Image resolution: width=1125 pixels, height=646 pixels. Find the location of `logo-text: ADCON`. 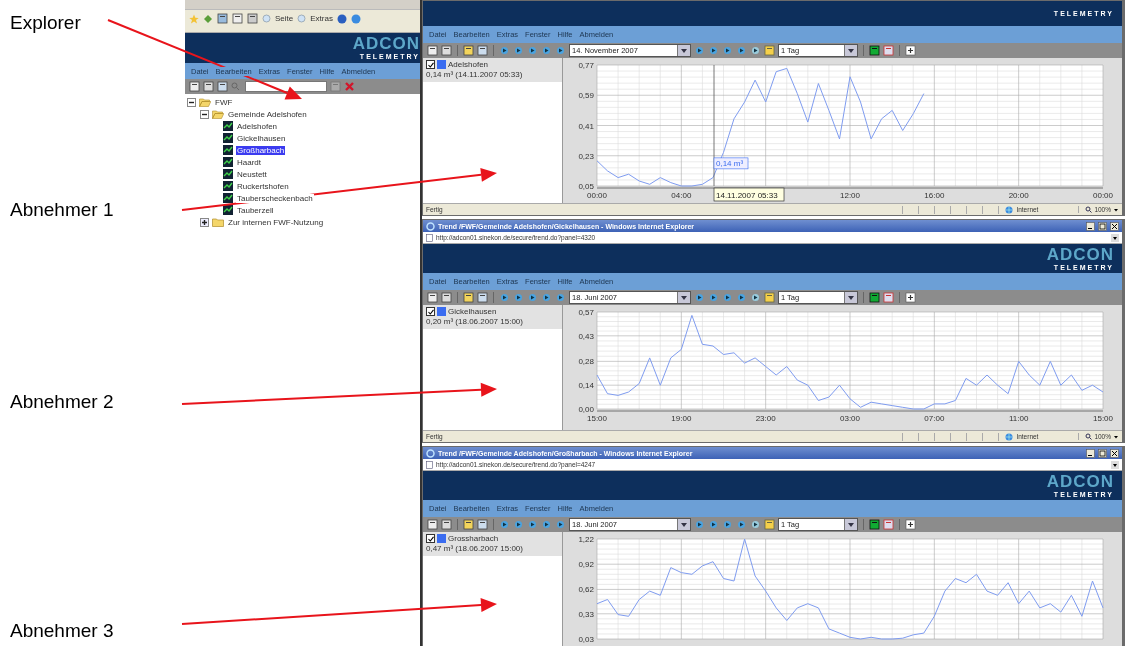

logo-text: ADCON is located at coordinates (1080, 254).